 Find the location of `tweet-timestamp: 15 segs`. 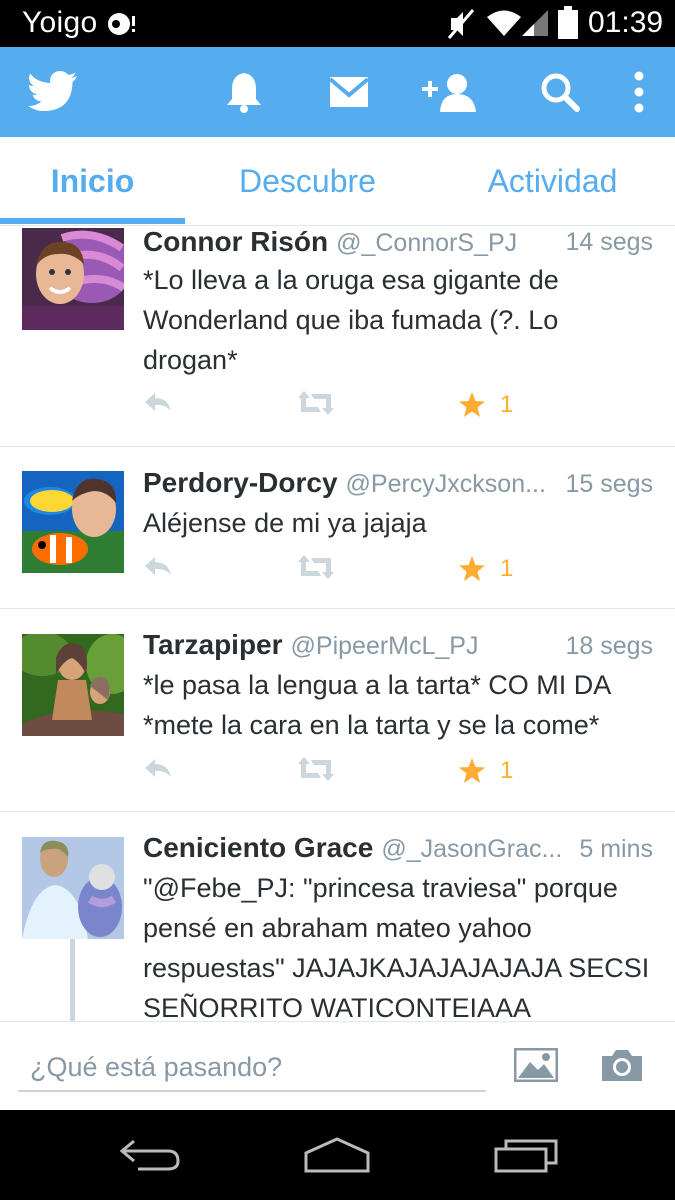

tweet-timestamp: 15 segs is located at coordinates (609, 484).